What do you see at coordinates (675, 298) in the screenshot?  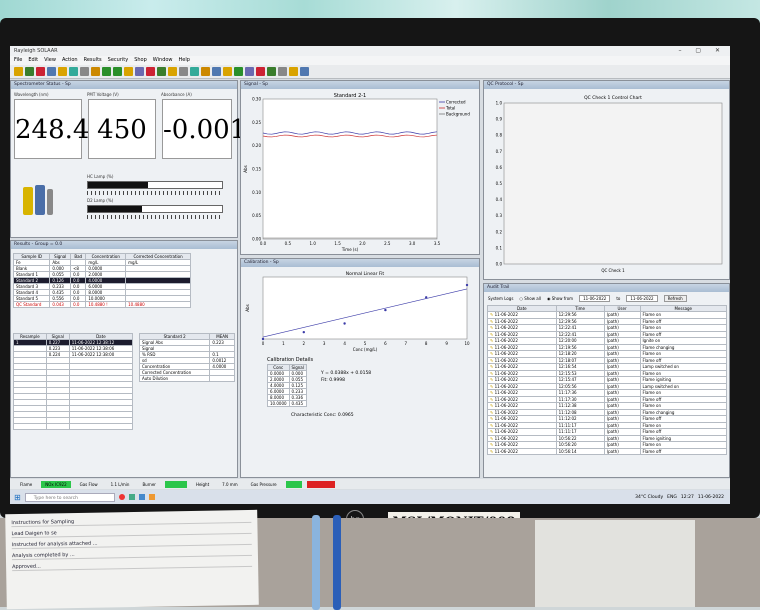 I see `refresh-button: Refresh` at bounding box center [675, 298].